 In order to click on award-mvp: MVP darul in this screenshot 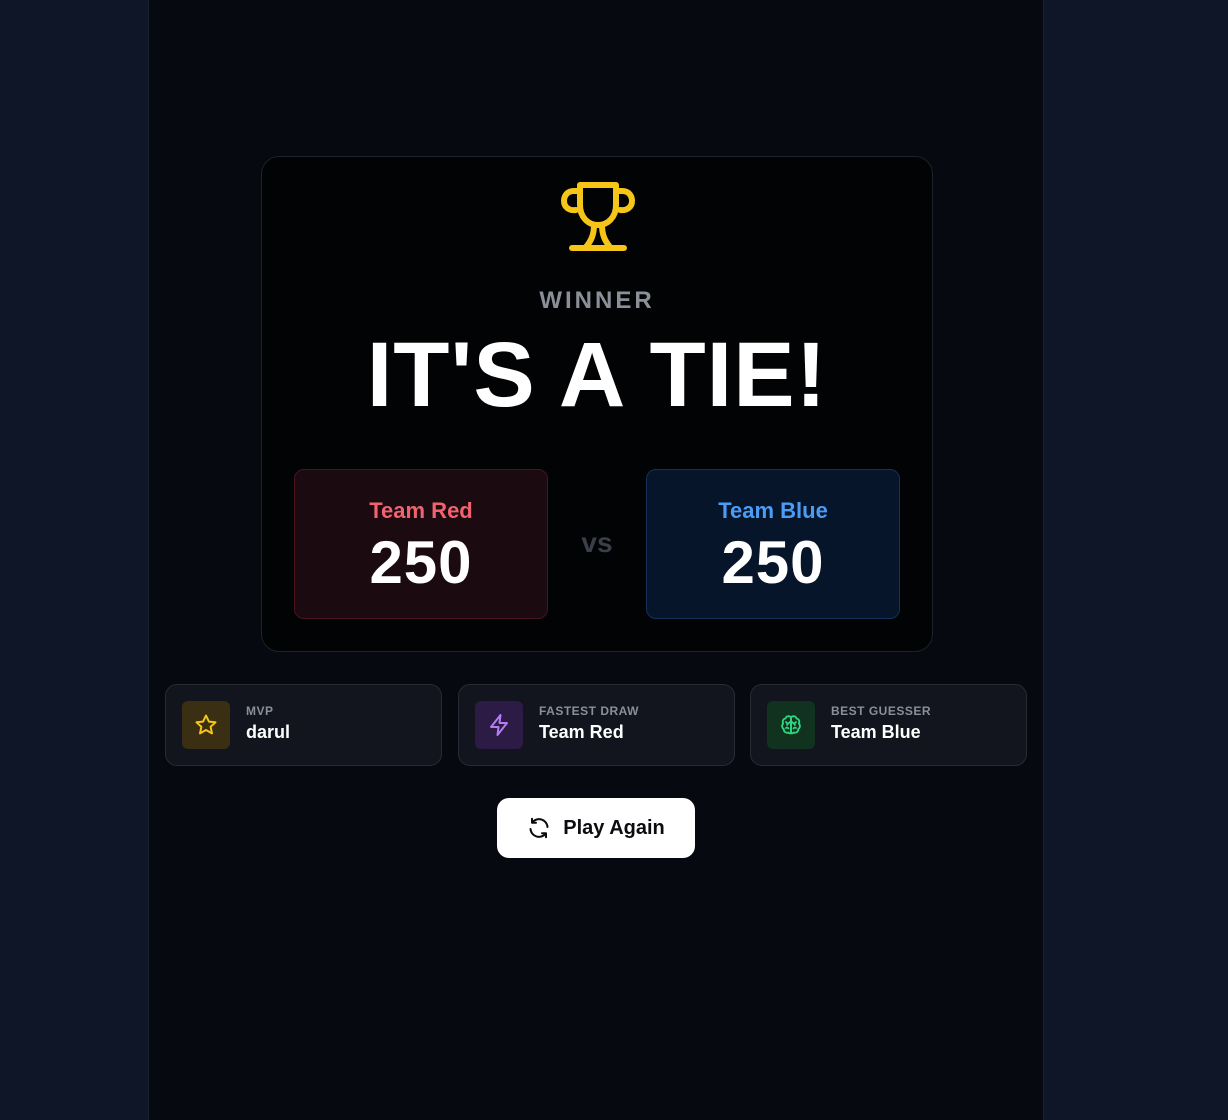, I will do `click(303, 725)`.